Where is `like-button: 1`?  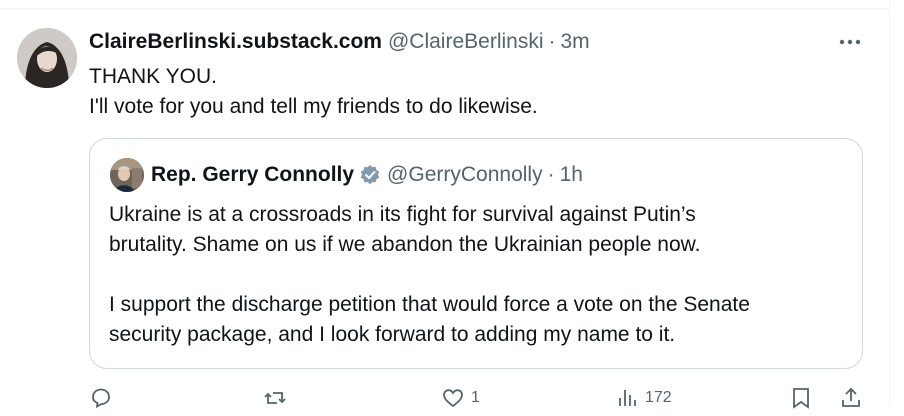 like-button: 1 is located at coordinates (460, 398).